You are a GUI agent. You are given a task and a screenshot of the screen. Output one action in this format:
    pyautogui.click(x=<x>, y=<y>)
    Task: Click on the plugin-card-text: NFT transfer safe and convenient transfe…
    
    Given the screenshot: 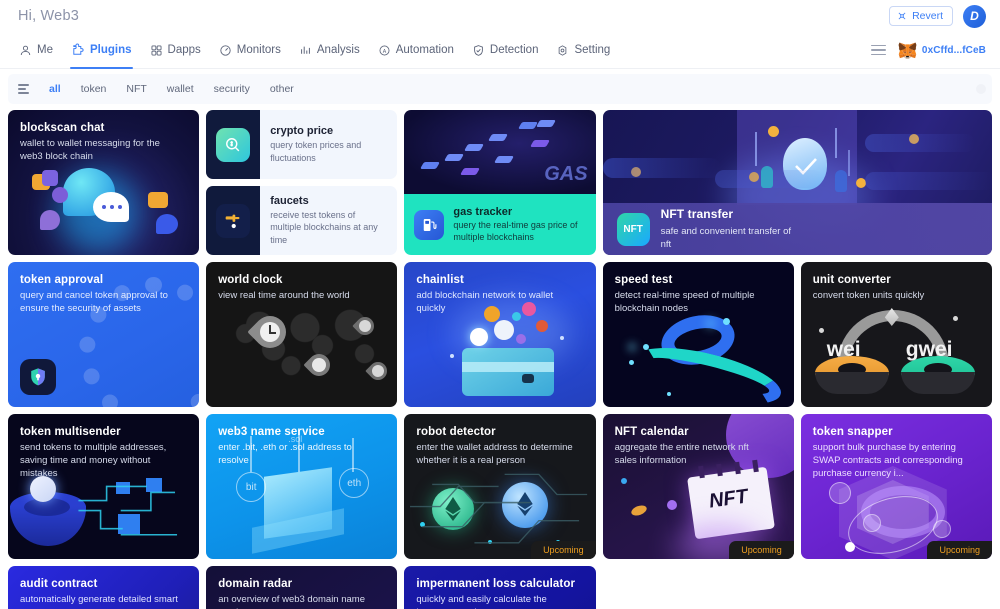 What is the action you would take?
    pyautogui.click(x=733, y=229)
    